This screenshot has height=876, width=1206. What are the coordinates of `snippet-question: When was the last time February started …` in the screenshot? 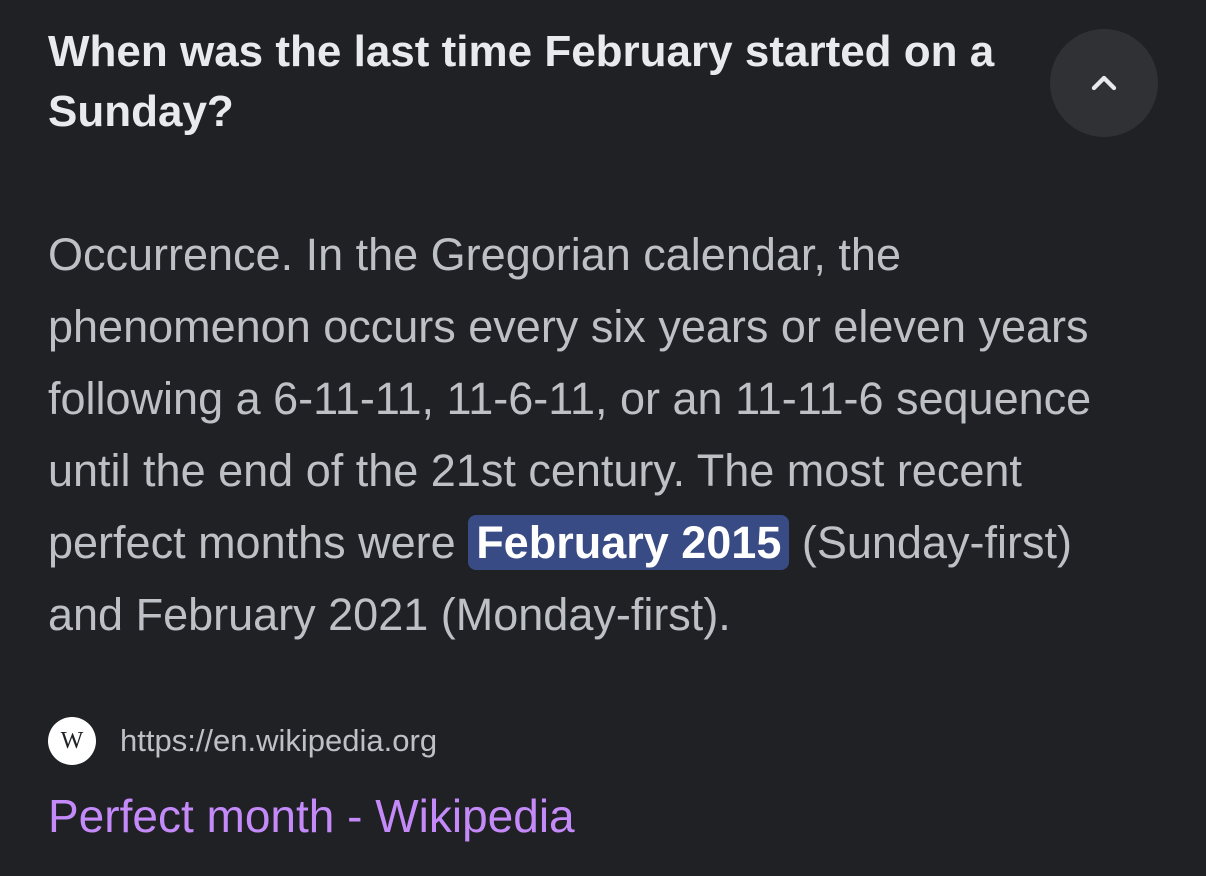 It's located at (521, 81).